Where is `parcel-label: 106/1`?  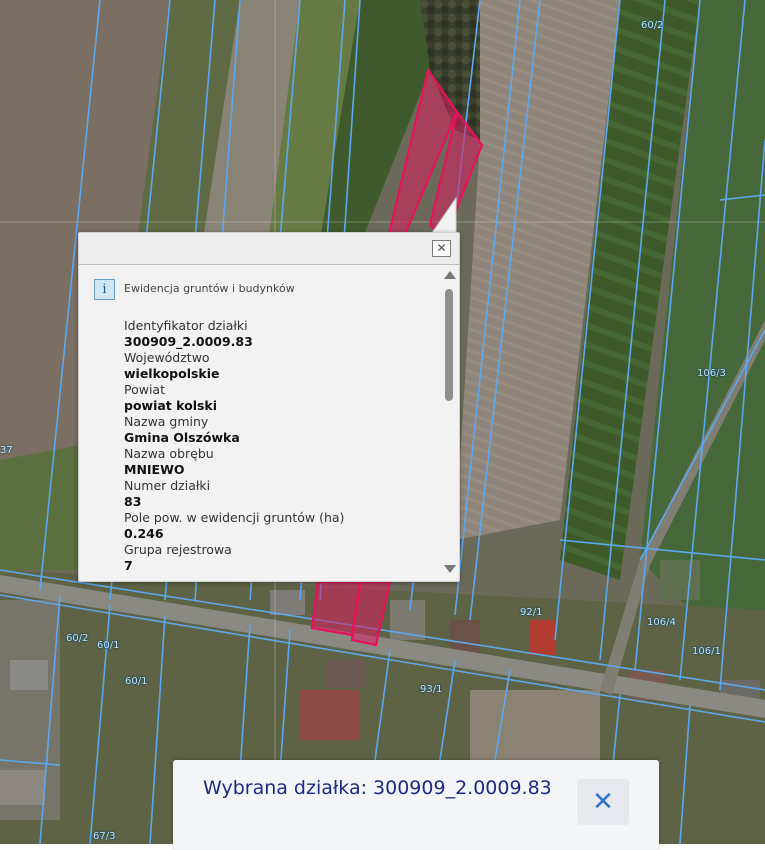 parcel-label: 106/1 is located at coordinates (706, 651).